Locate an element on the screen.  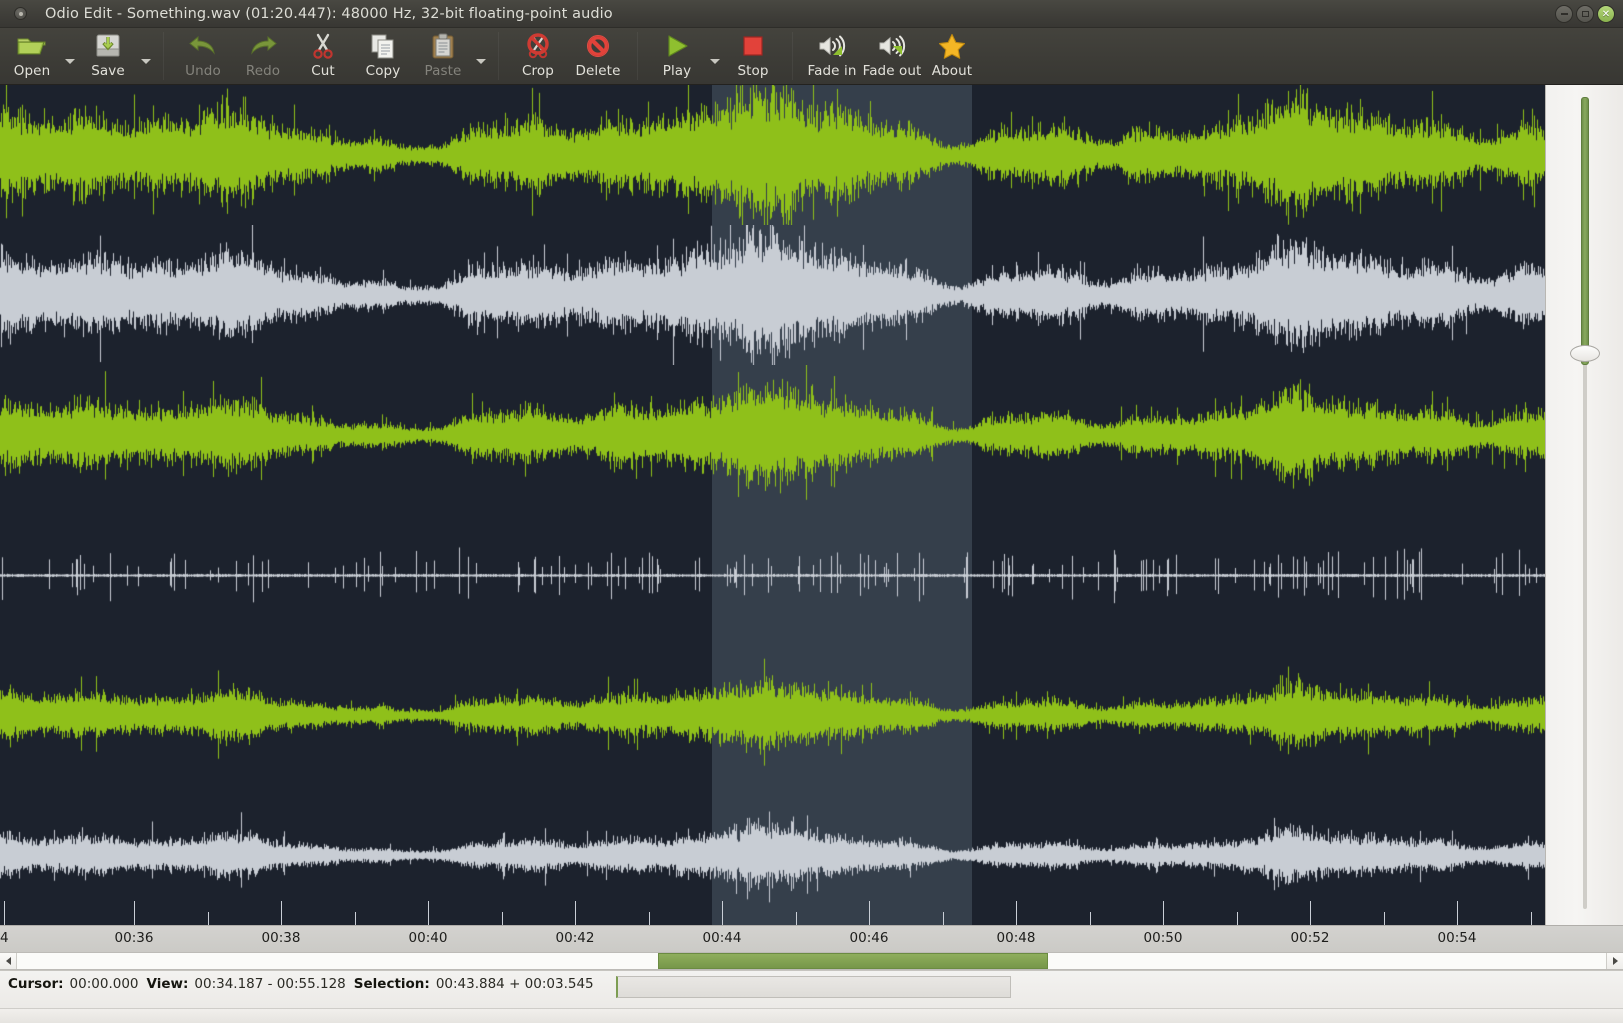
cursor-status: Cursor: 00:00.000 is located at coordinates (73, 984).